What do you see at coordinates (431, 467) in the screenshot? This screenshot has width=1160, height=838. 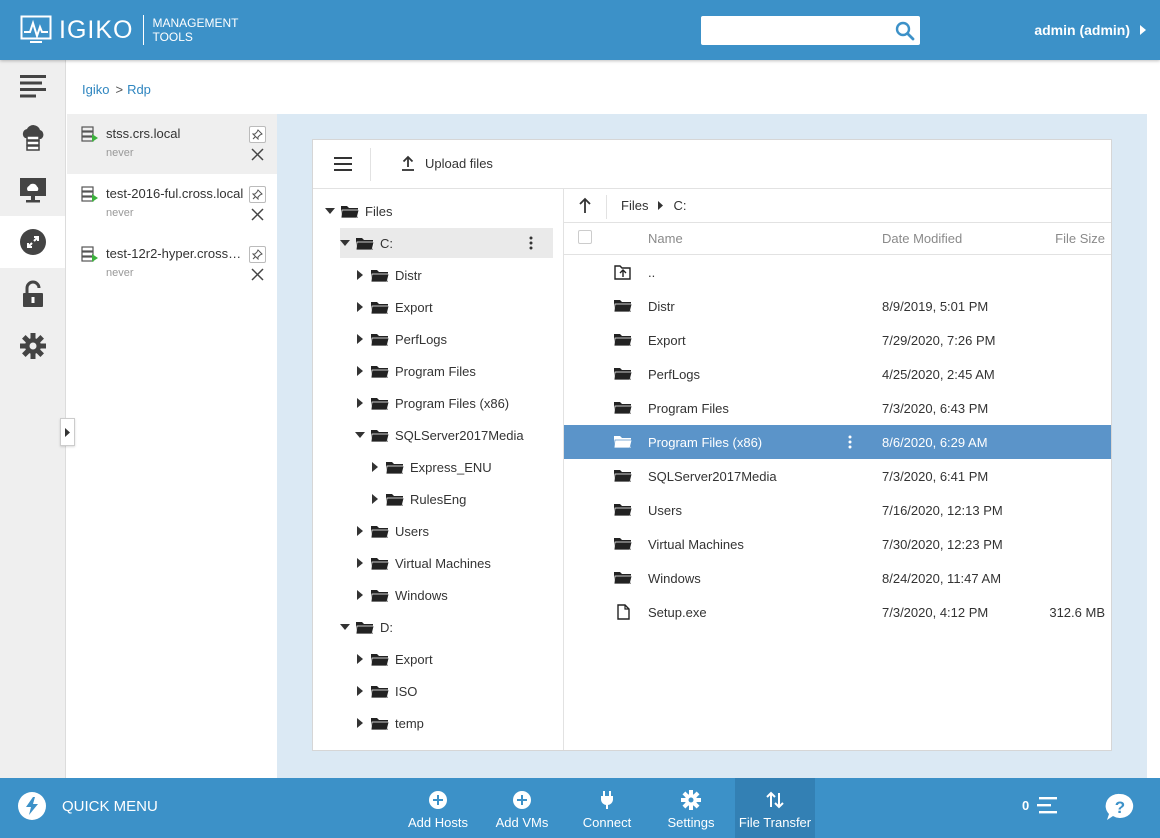 I see `tree-node: Express_ENU` at bounding box center [431, 467].